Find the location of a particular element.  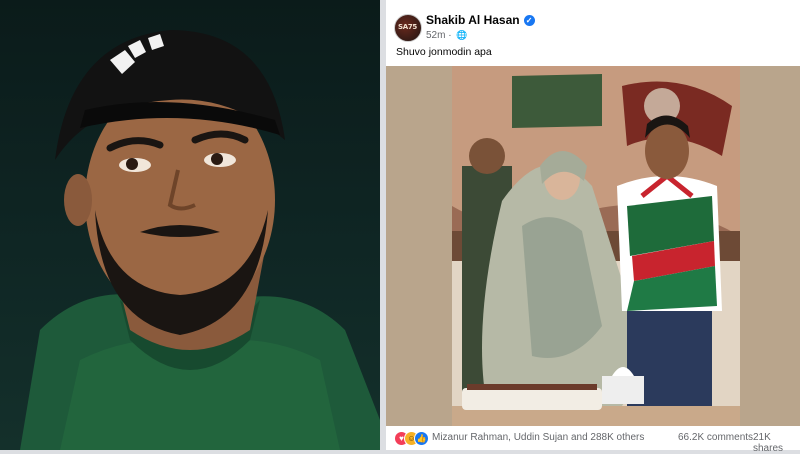

avatar-text: SA75 is located at coordinates (408, 27).